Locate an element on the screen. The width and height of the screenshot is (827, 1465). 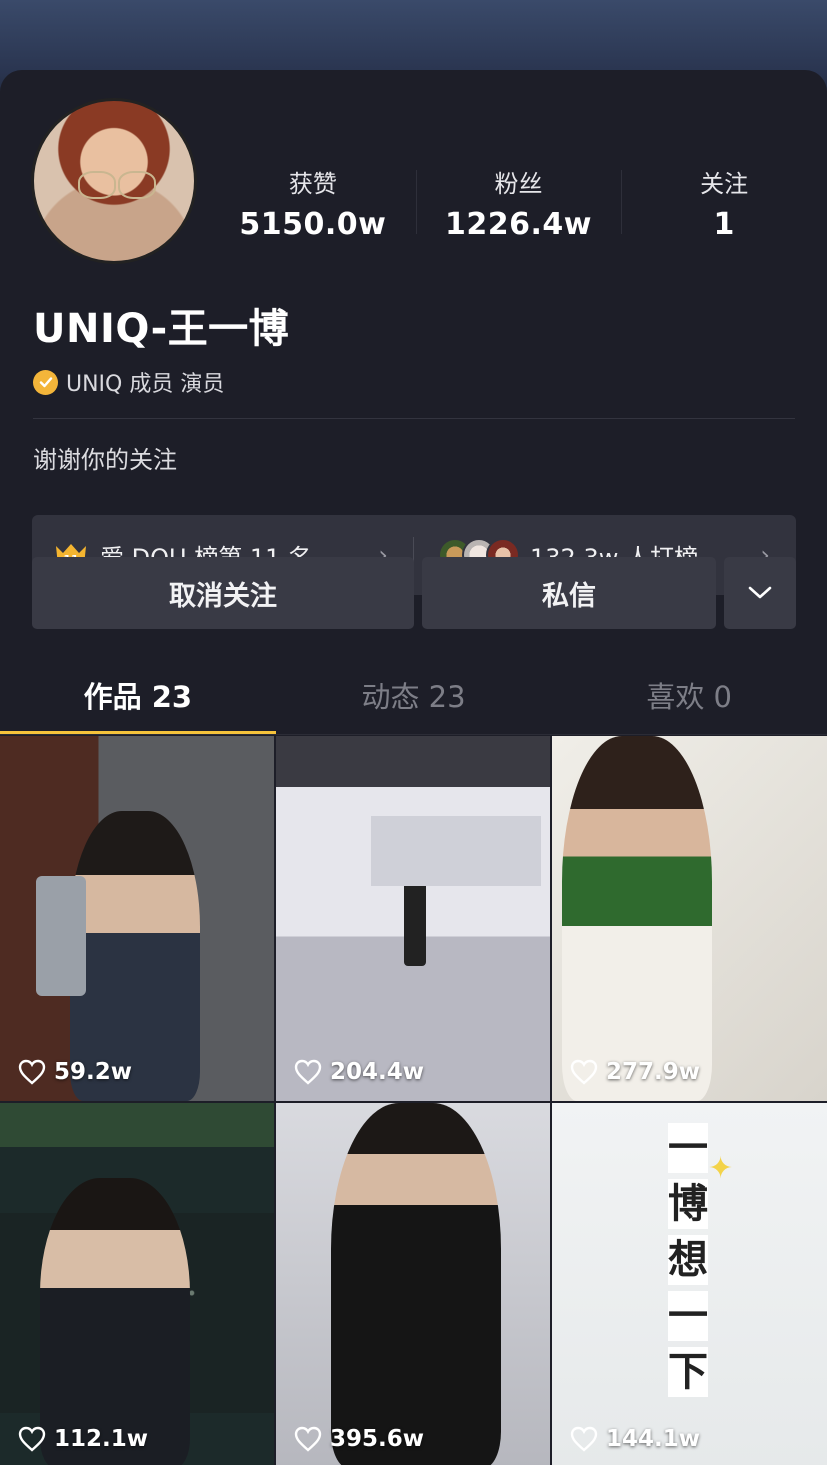
video-thumbnail: 59.2w is located at coordinates (137, 918).